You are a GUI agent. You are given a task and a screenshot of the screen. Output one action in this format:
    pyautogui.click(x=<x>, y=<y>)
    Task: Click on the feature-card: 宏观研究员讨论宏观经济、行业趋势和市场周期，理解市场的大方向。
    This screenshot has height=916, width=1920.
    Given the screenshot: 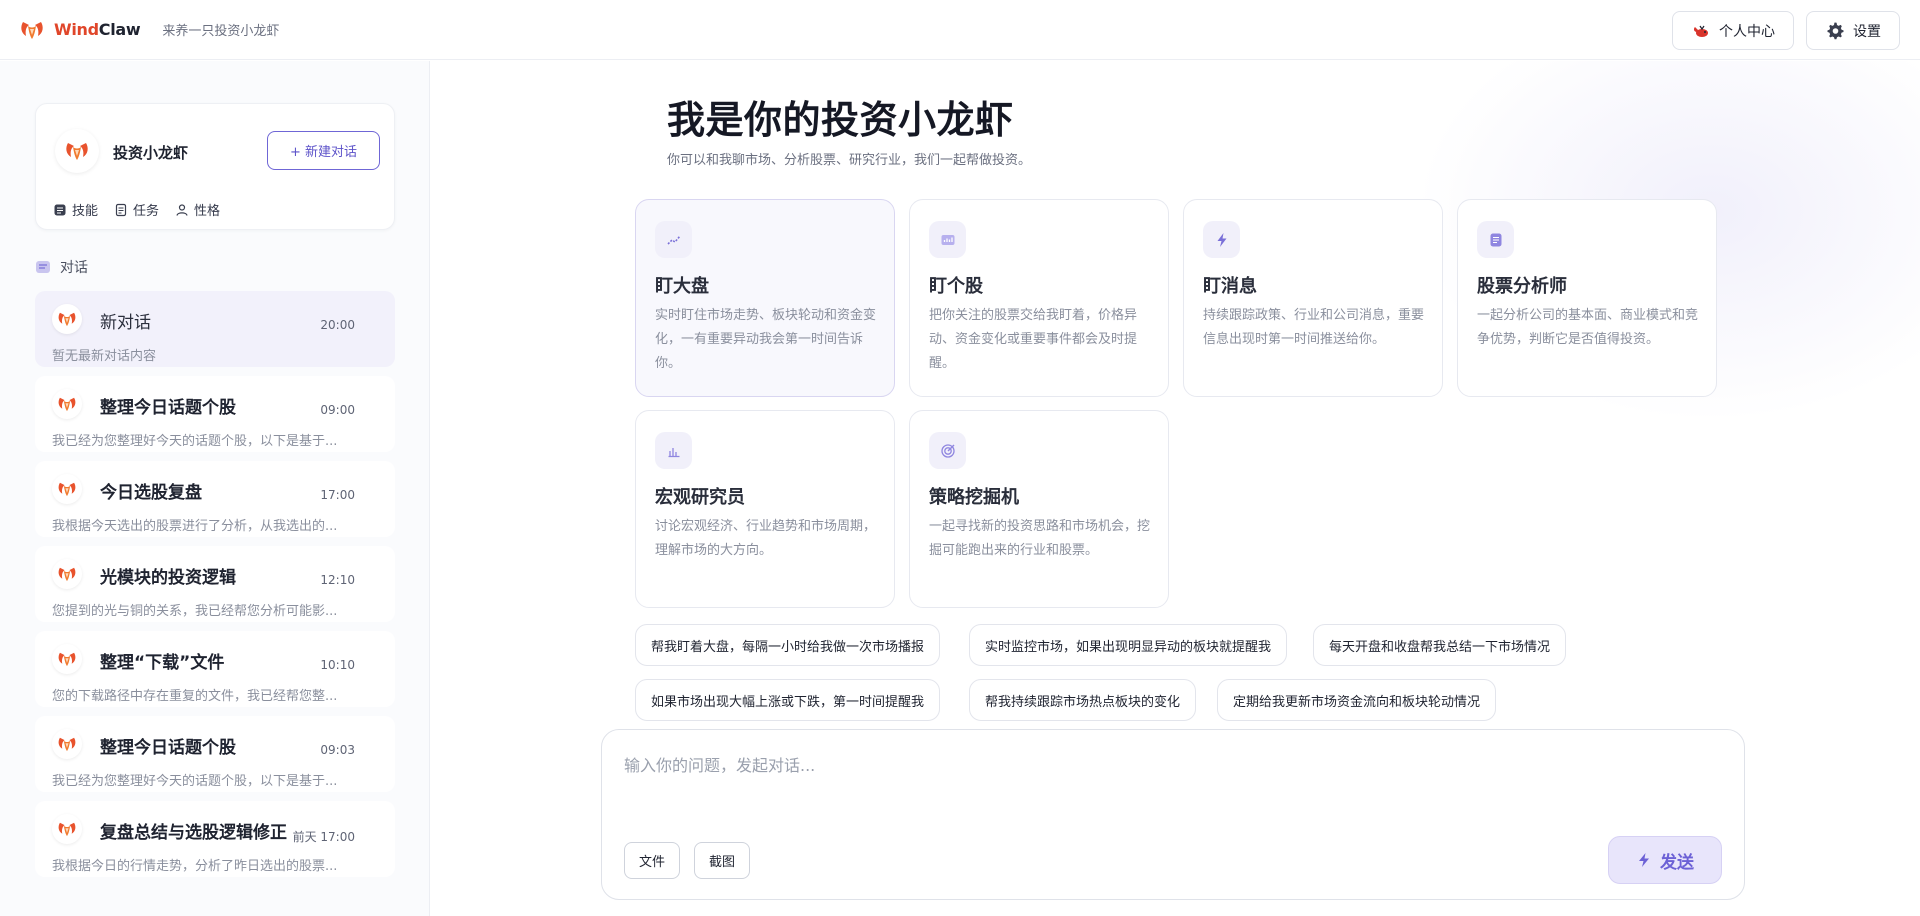 What is the action you would take?
    pyautogui.click(x=765, y=509)
    